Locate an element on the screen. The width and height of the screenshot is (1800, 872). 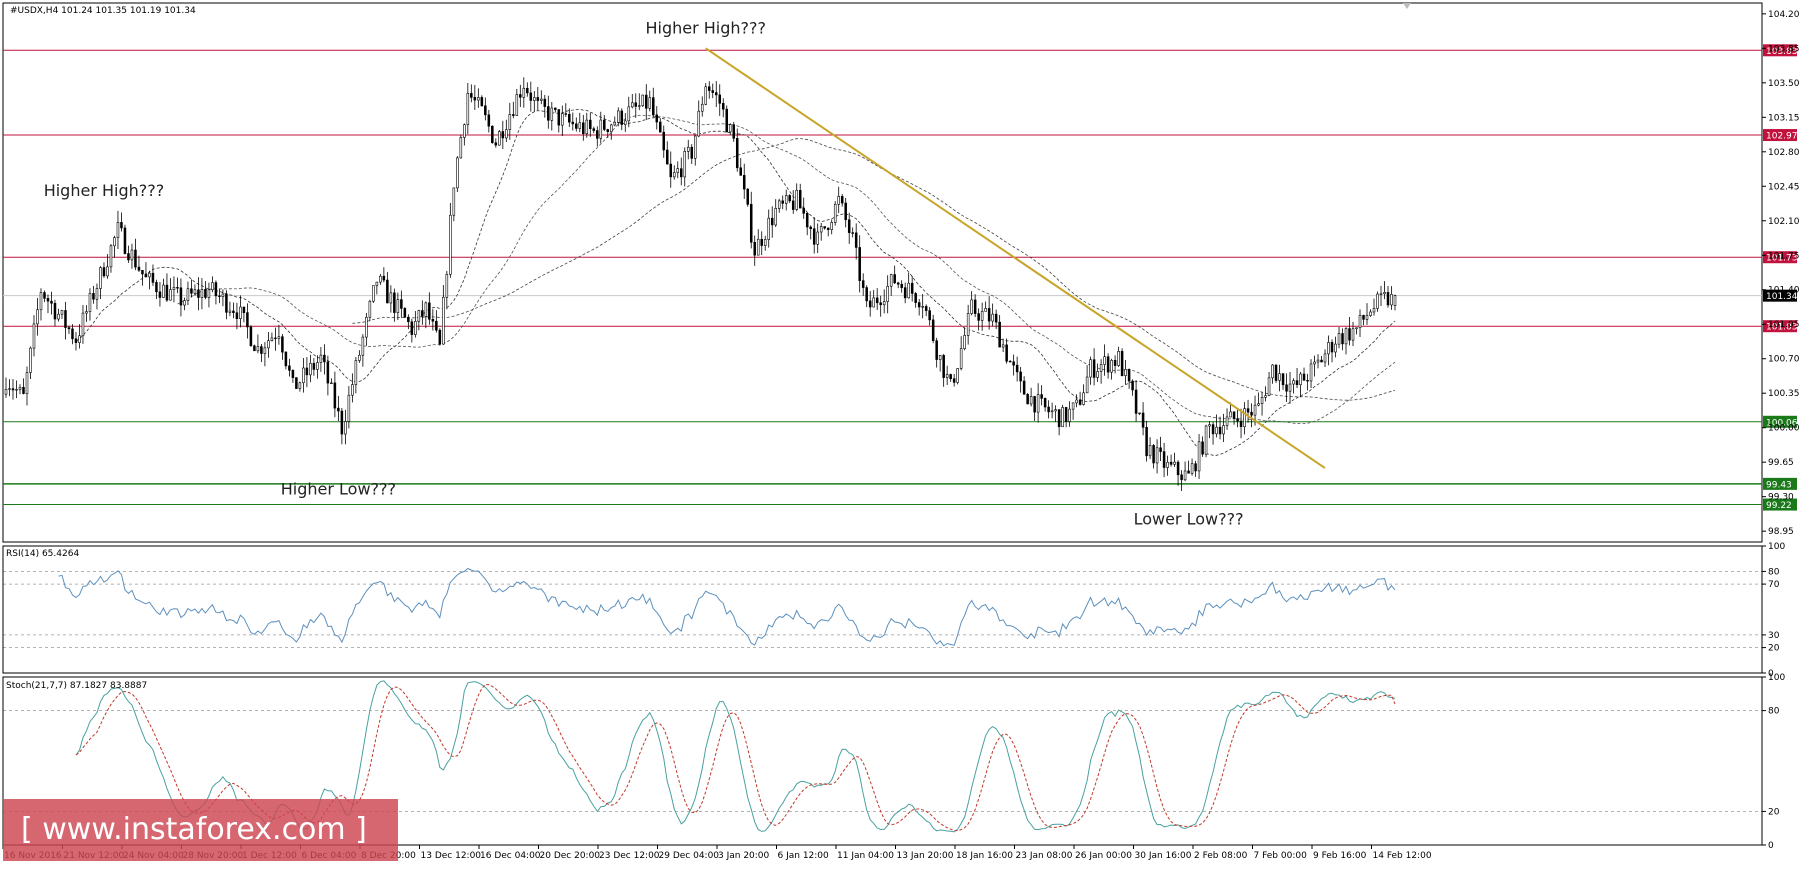
x-tick-label: 29 Dec 04:00 is located at coordinates (689, 856).